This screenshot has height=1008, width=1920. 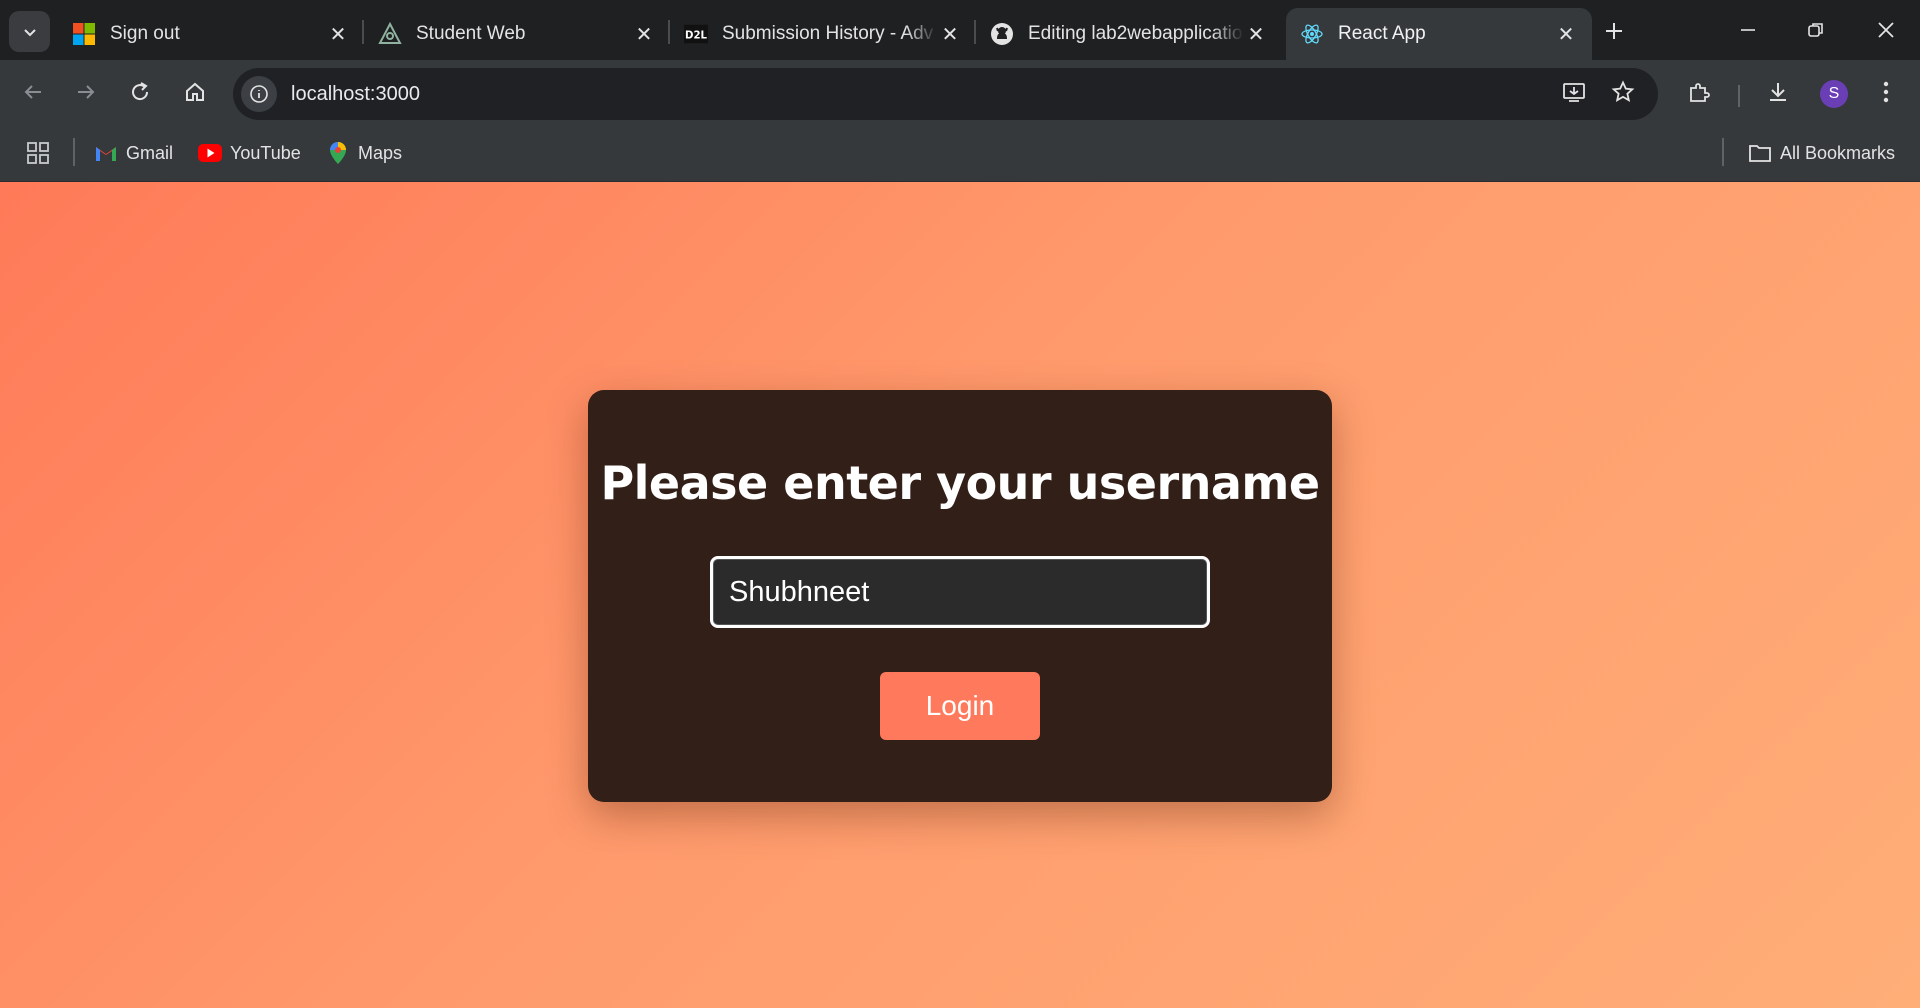 I want to click on tab-github-editing: Editing lab2webapplicatio ✕, so click(x=1129, y=34).